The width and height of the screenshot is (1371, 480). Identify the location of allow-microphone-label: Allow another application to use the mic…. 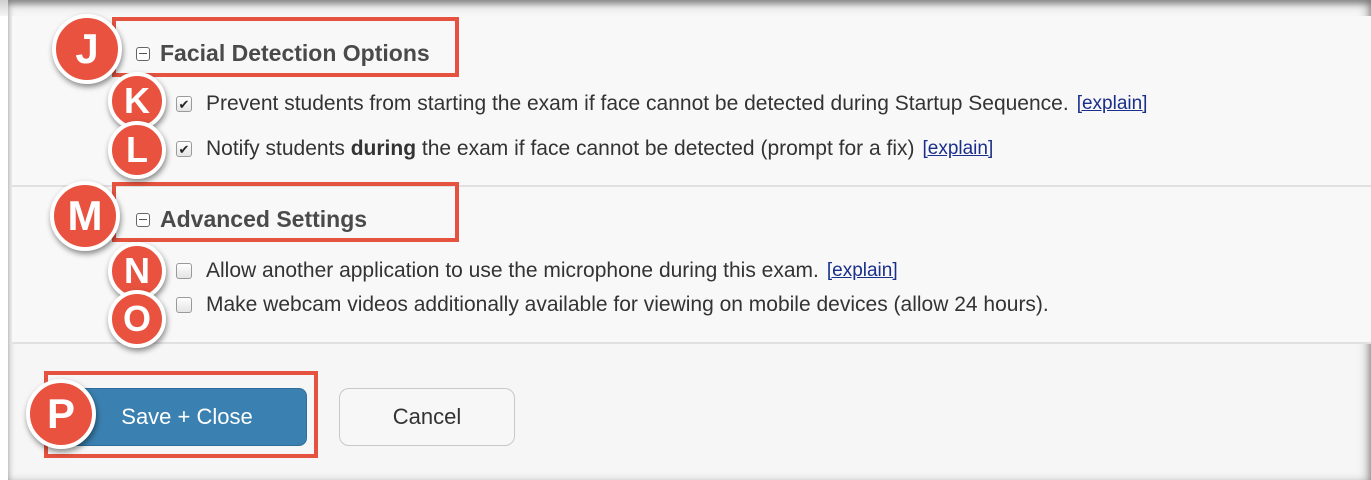
(512, 270).